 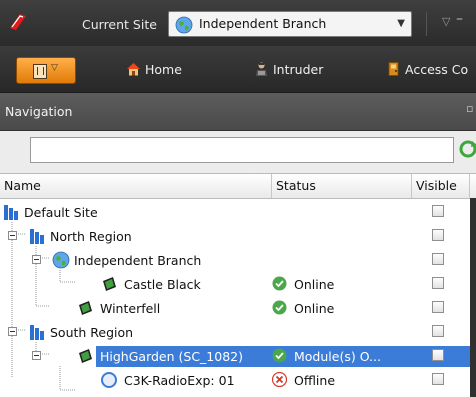 I want to click on title-bar: Current Site Independent Branch ▼ ▽ –, so click(x=238, y=23).